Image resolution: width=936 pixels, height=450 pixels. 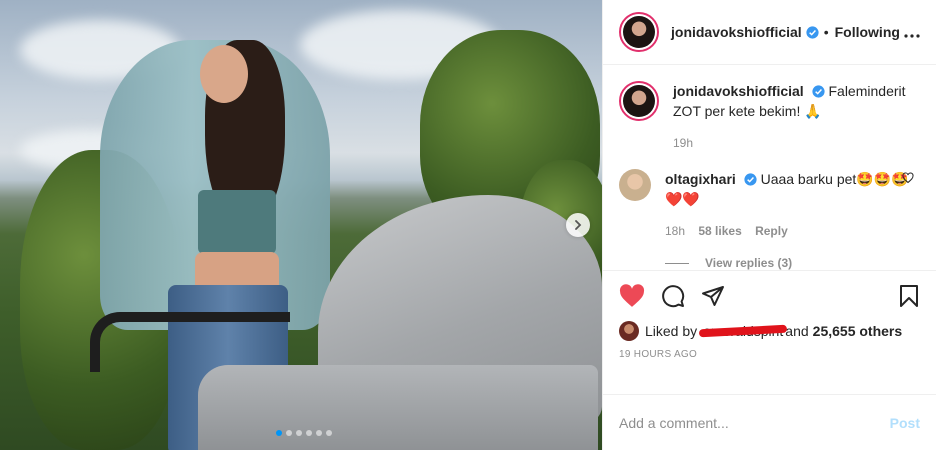 What do you see at coordinates (749, 263) in the screenshot?
I see `view-replies-label: View replies (3)` at bounding box center [749, 263].